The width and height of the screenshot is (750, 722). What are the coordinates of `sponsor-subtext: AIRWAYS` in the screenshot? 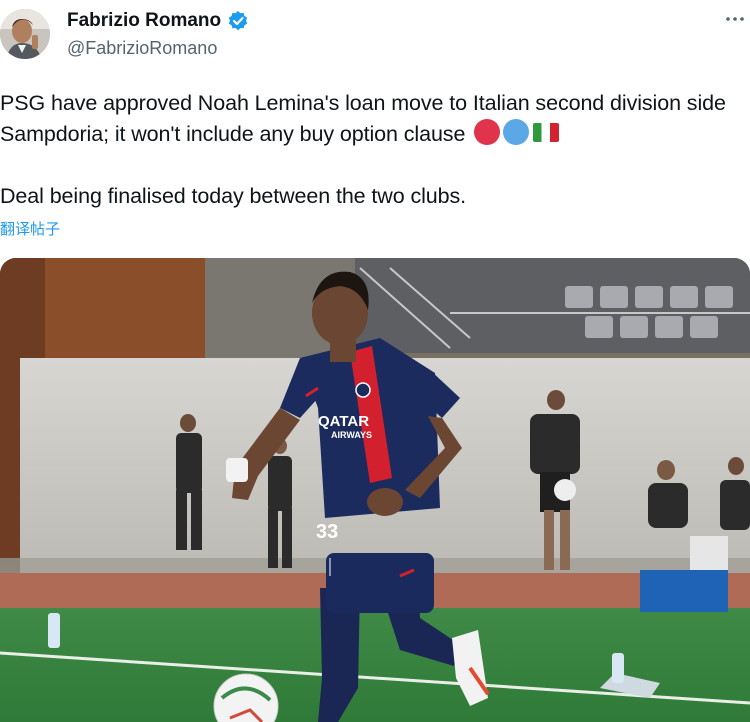 It's located at (351, 435).